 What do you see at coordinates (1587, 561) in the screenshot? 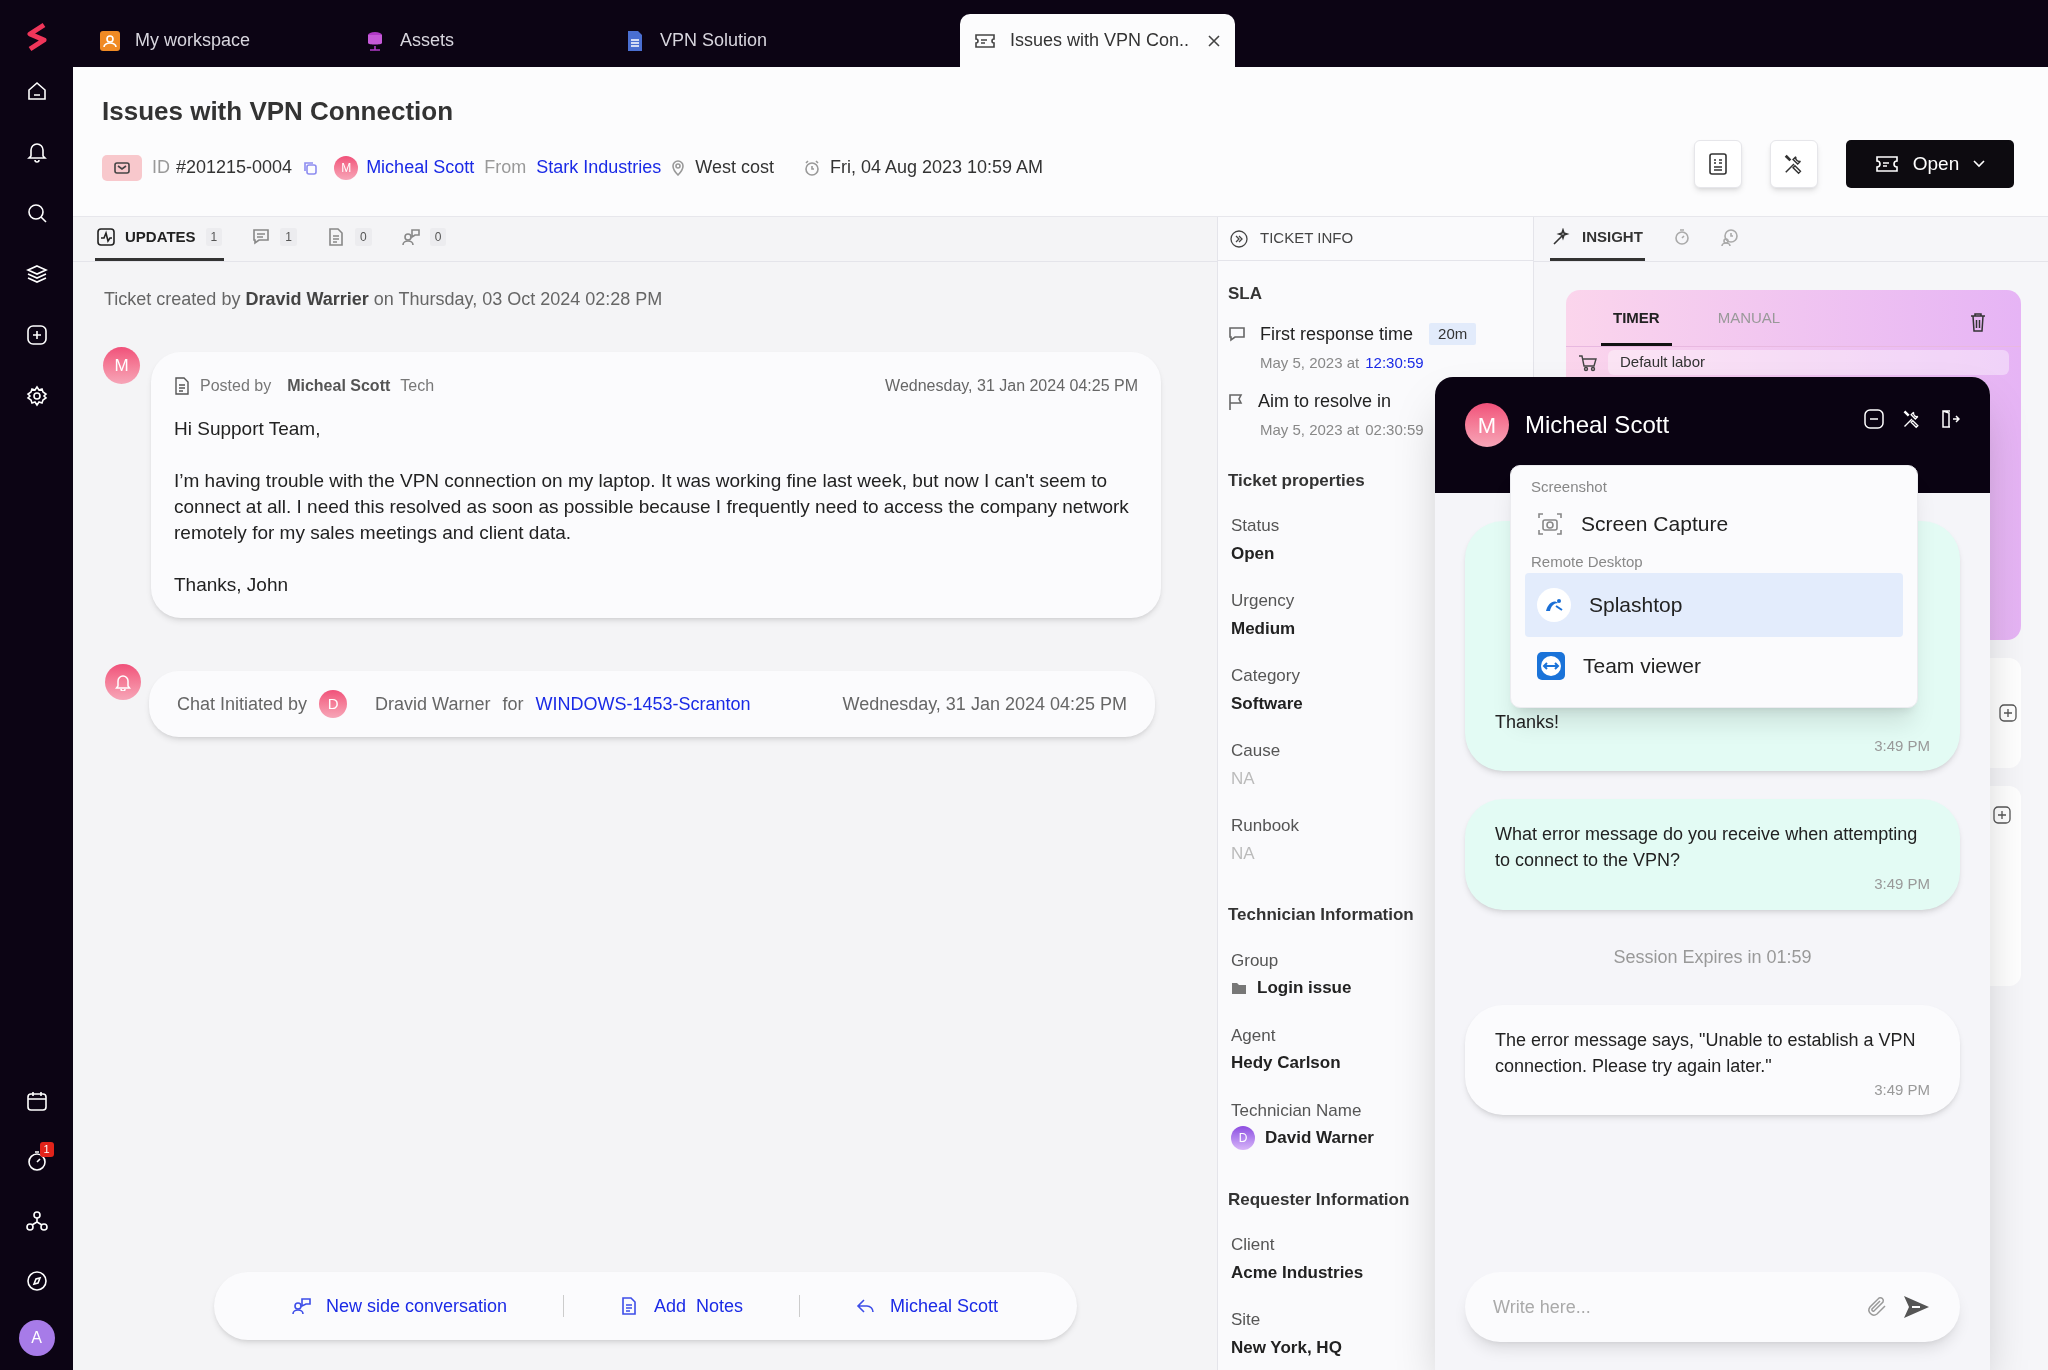
I see `menu-group-title: Remote Desktop` at bounding box center [1587, 561].